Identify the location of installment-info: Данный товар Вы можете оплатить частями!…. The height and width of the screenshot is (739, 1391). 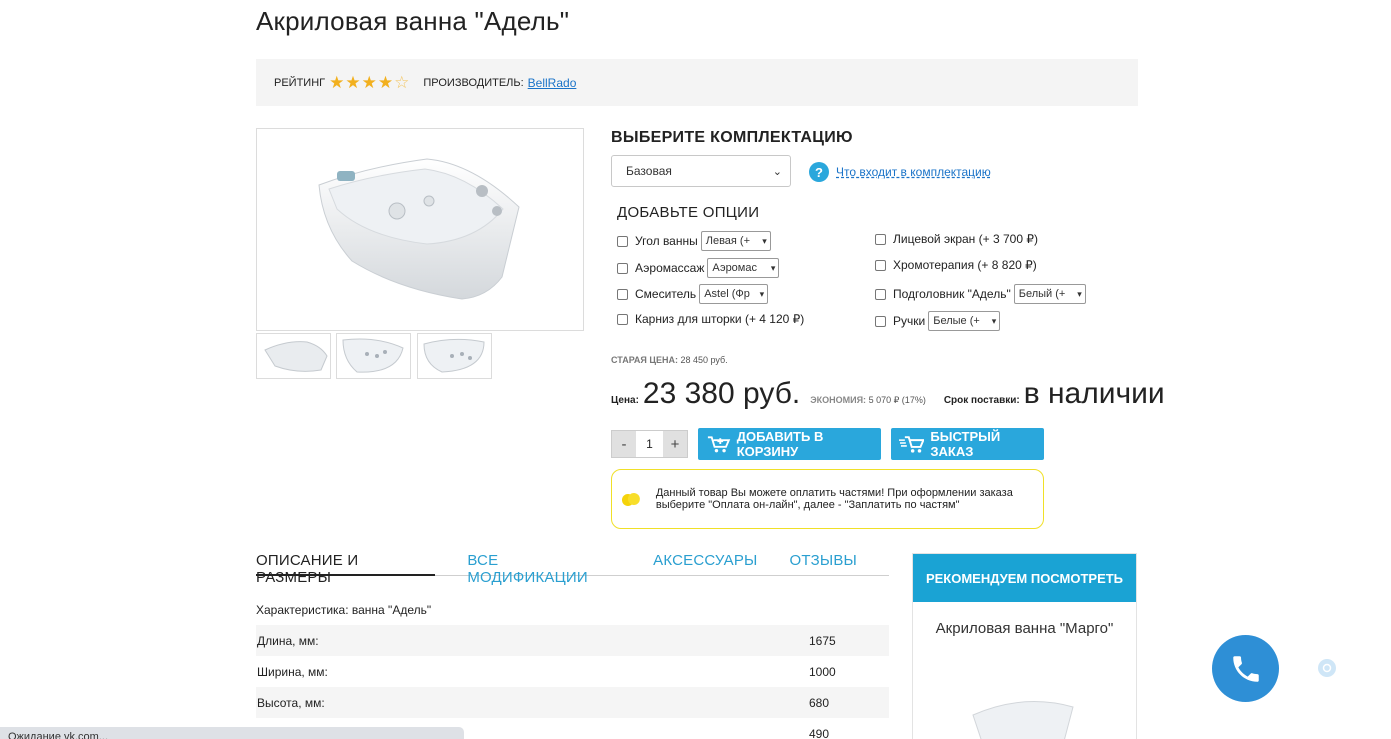
(827, 499).